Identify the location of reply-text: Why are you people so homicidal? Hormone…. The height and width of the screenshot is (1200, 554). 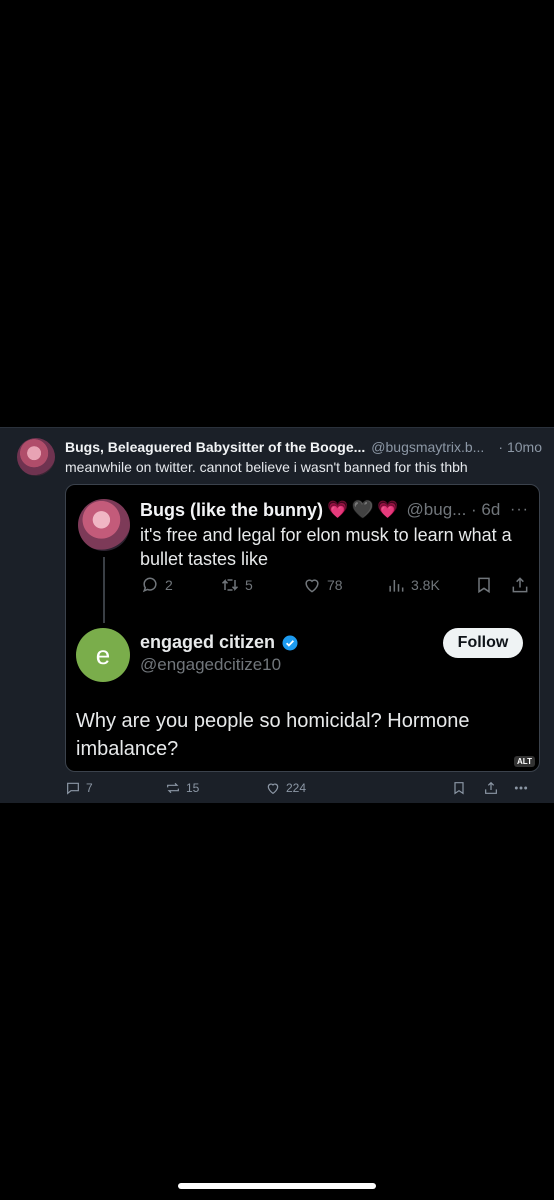
(273, 735).